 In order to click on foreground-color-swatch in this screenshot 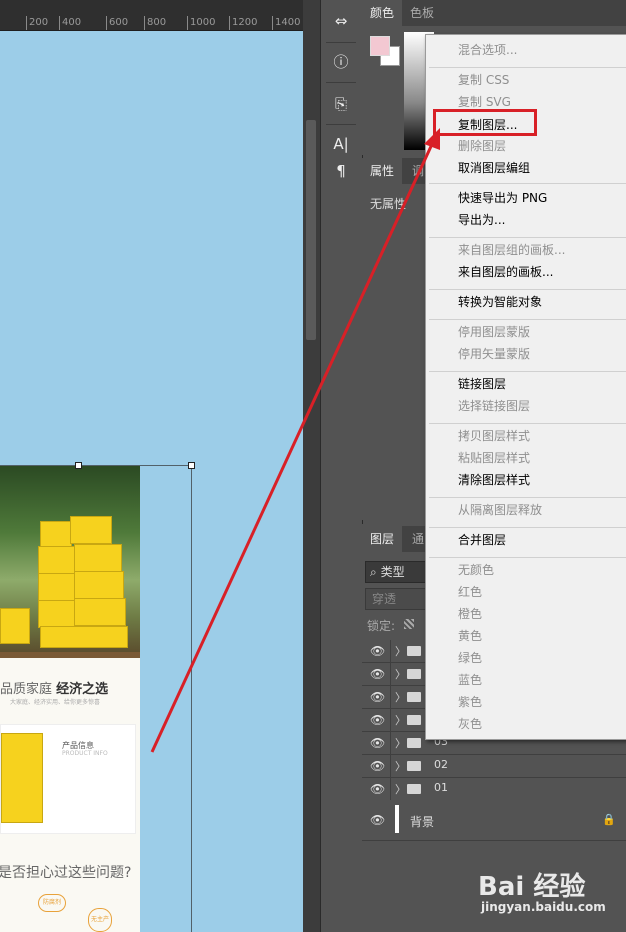, I will do `click(380, 46)`.